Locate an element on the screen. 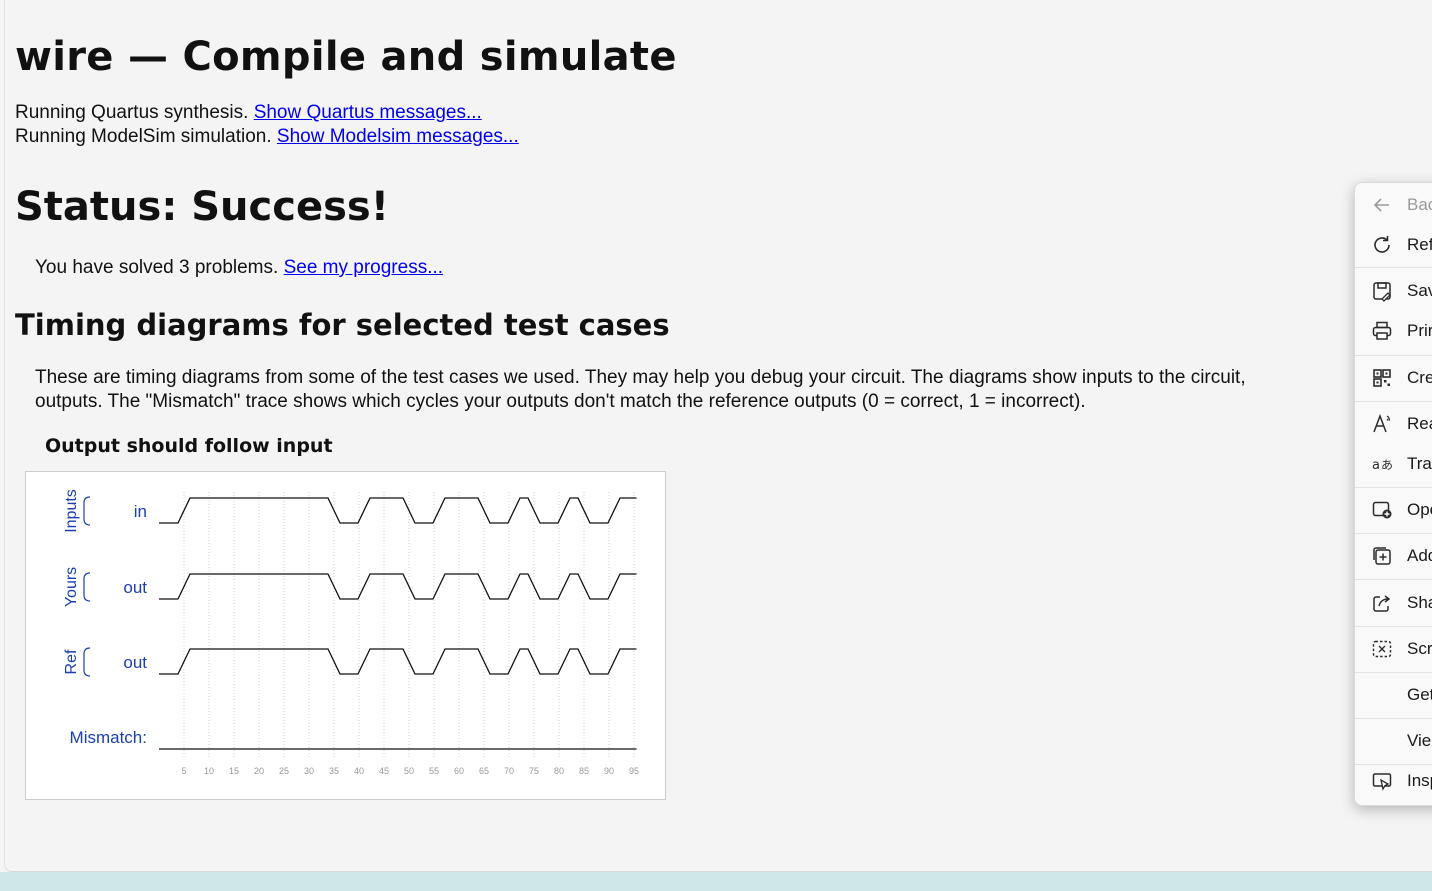 The width and height of the screenshot is (1432, 891). context-menu-label: Add is located at coordinates (1419, 555).